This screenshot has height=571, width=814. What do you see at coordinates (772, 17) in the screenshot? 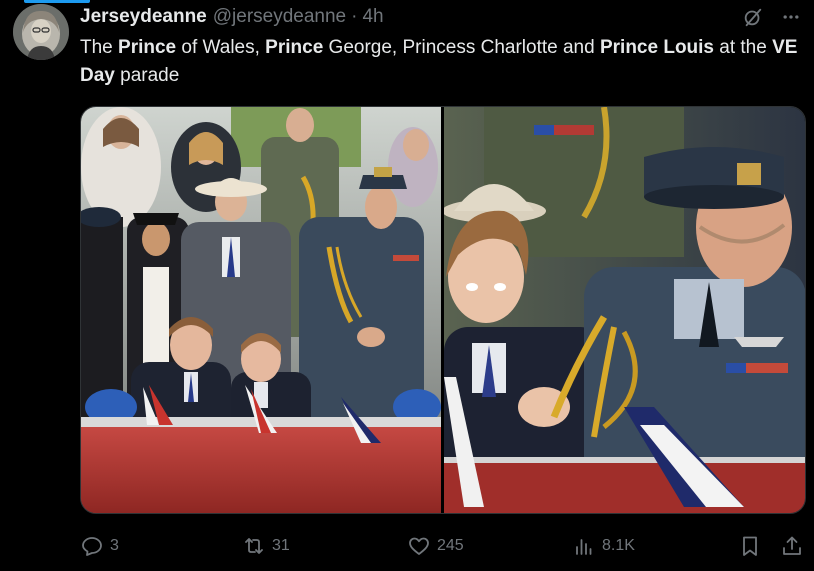
I see `header-actions` at bounding box center [772, 17].